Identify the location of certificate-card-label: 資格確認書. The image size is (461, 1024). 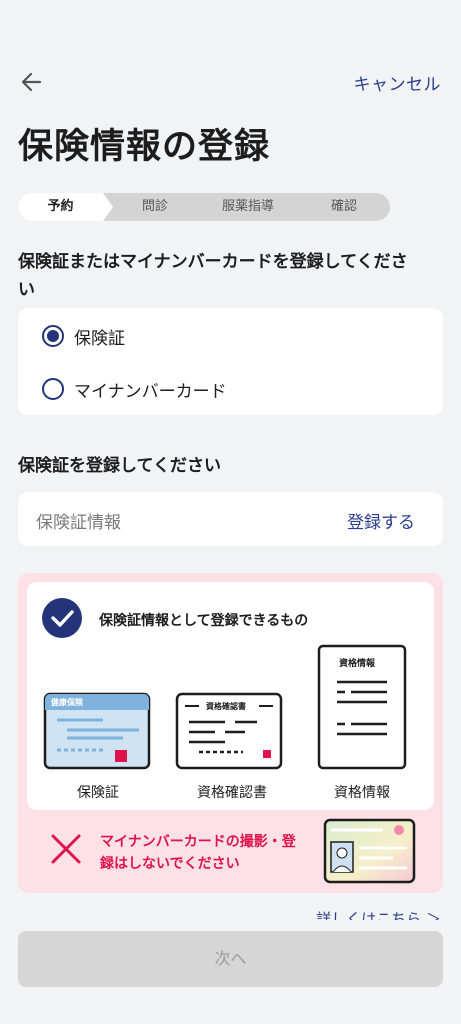
(226, 706).